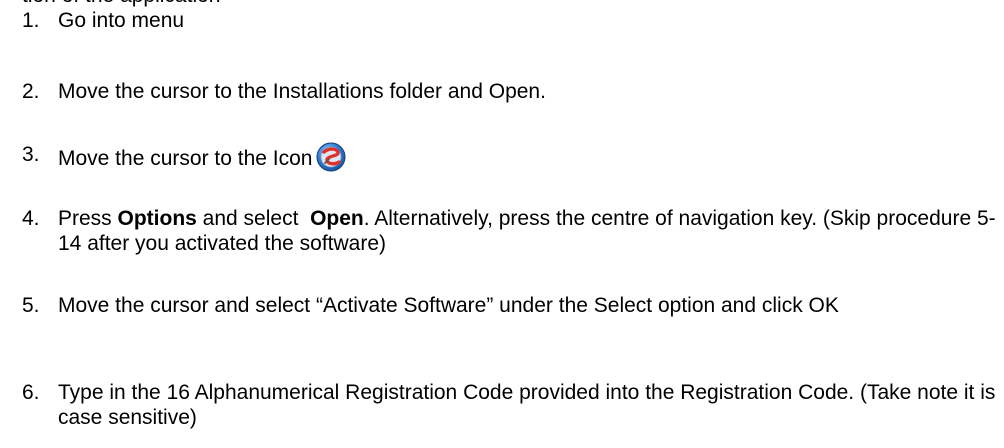 The width and height of the screenshot is (1004, 448). What do you see at coordinates (31, 305) in the screenshot?
I see `step-number: 5.` at bounding box center [31, 305].